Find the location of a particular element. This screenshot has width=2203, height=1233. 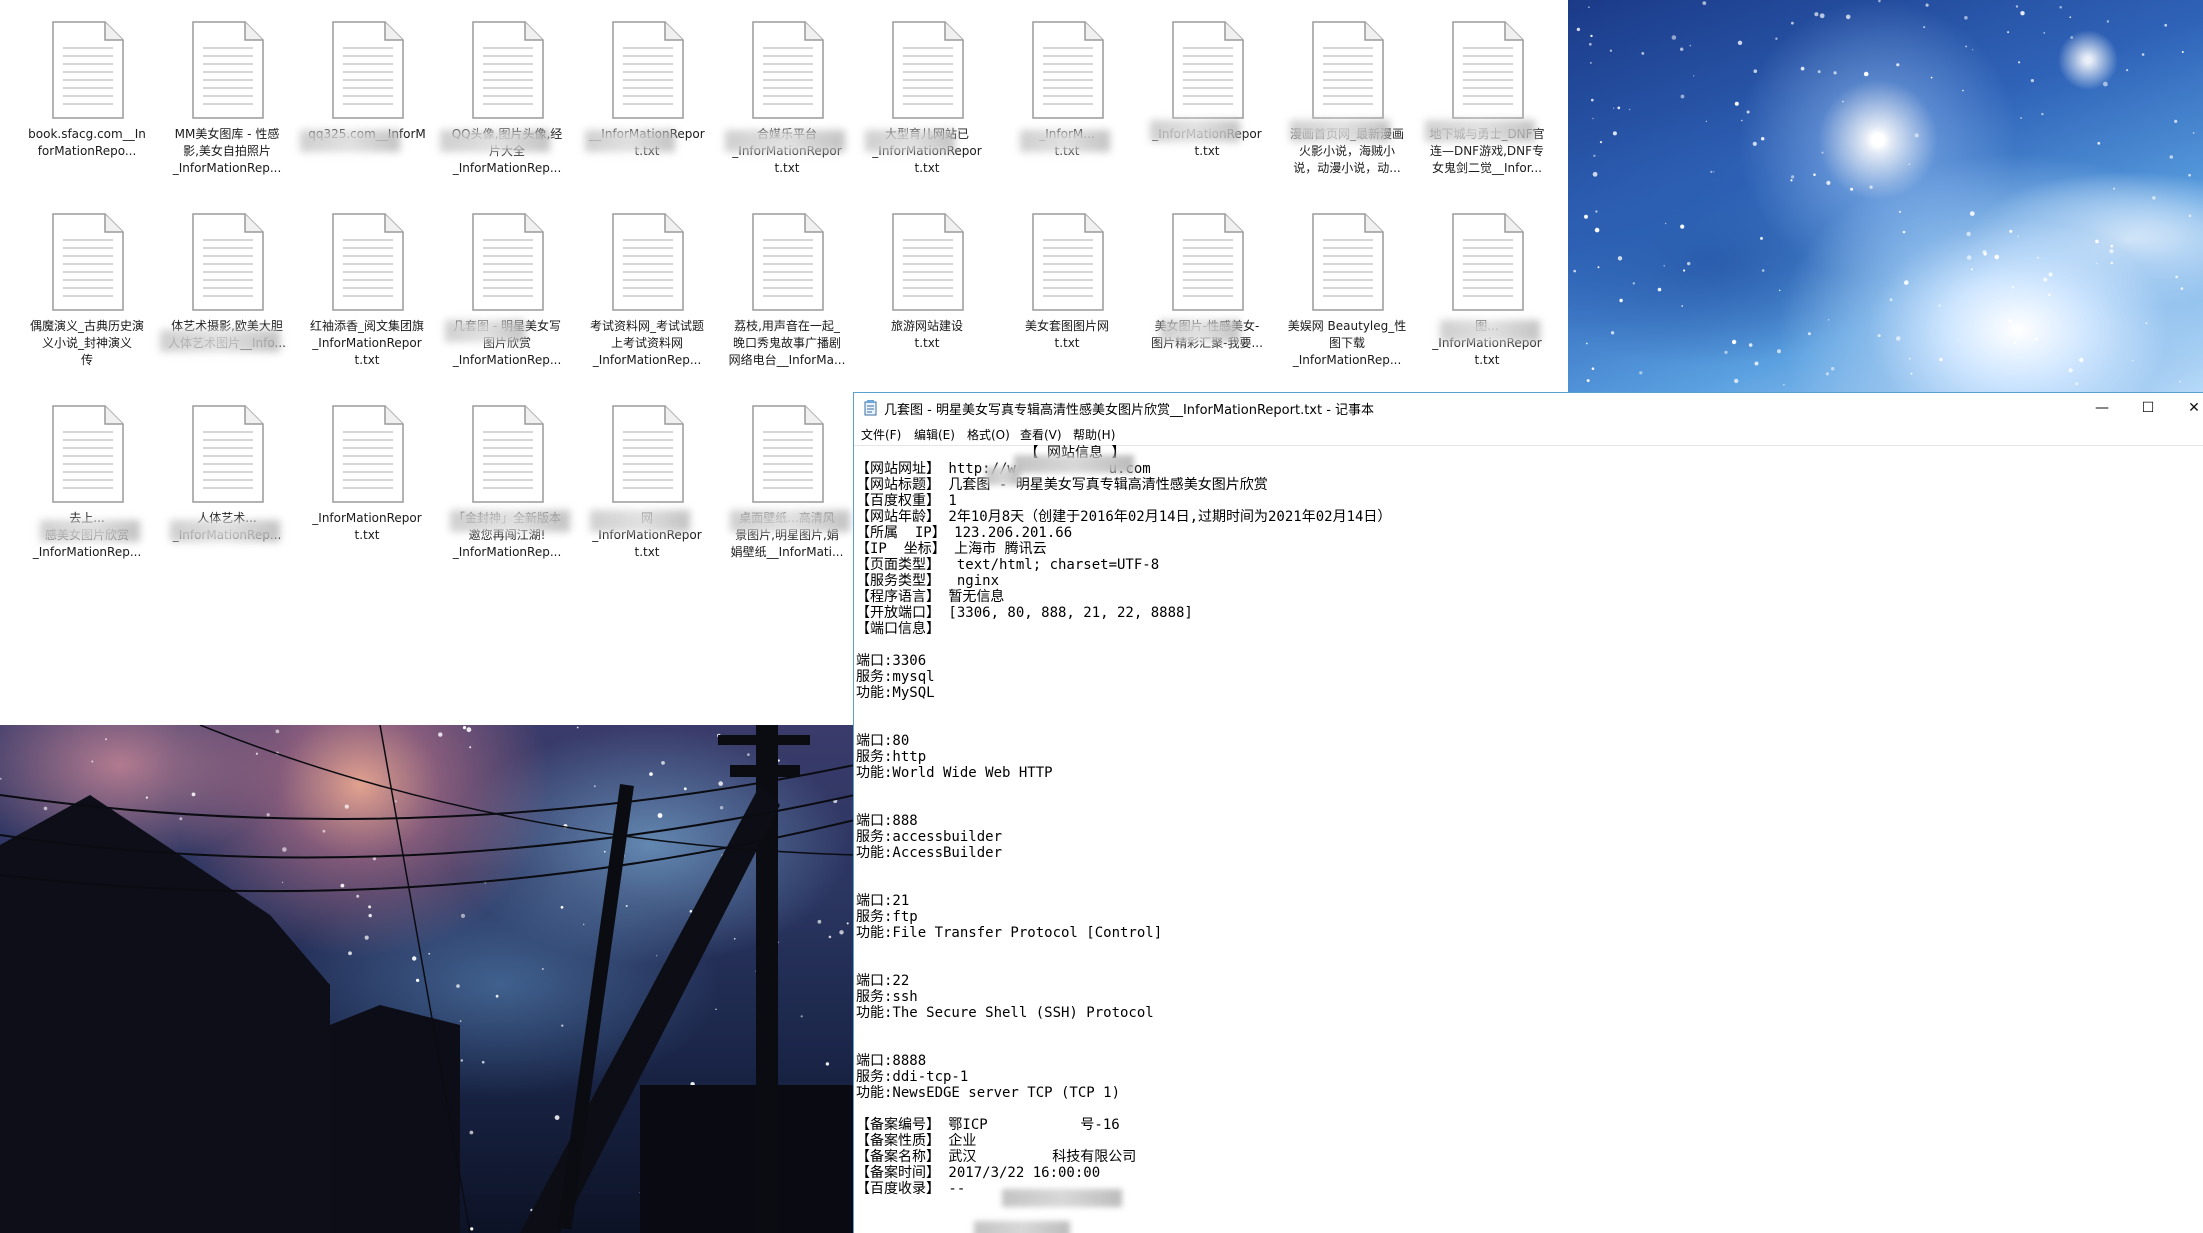

text-line: 【IP 坐标】 上海市 腾讯云 is located at coordinates (951, 549).